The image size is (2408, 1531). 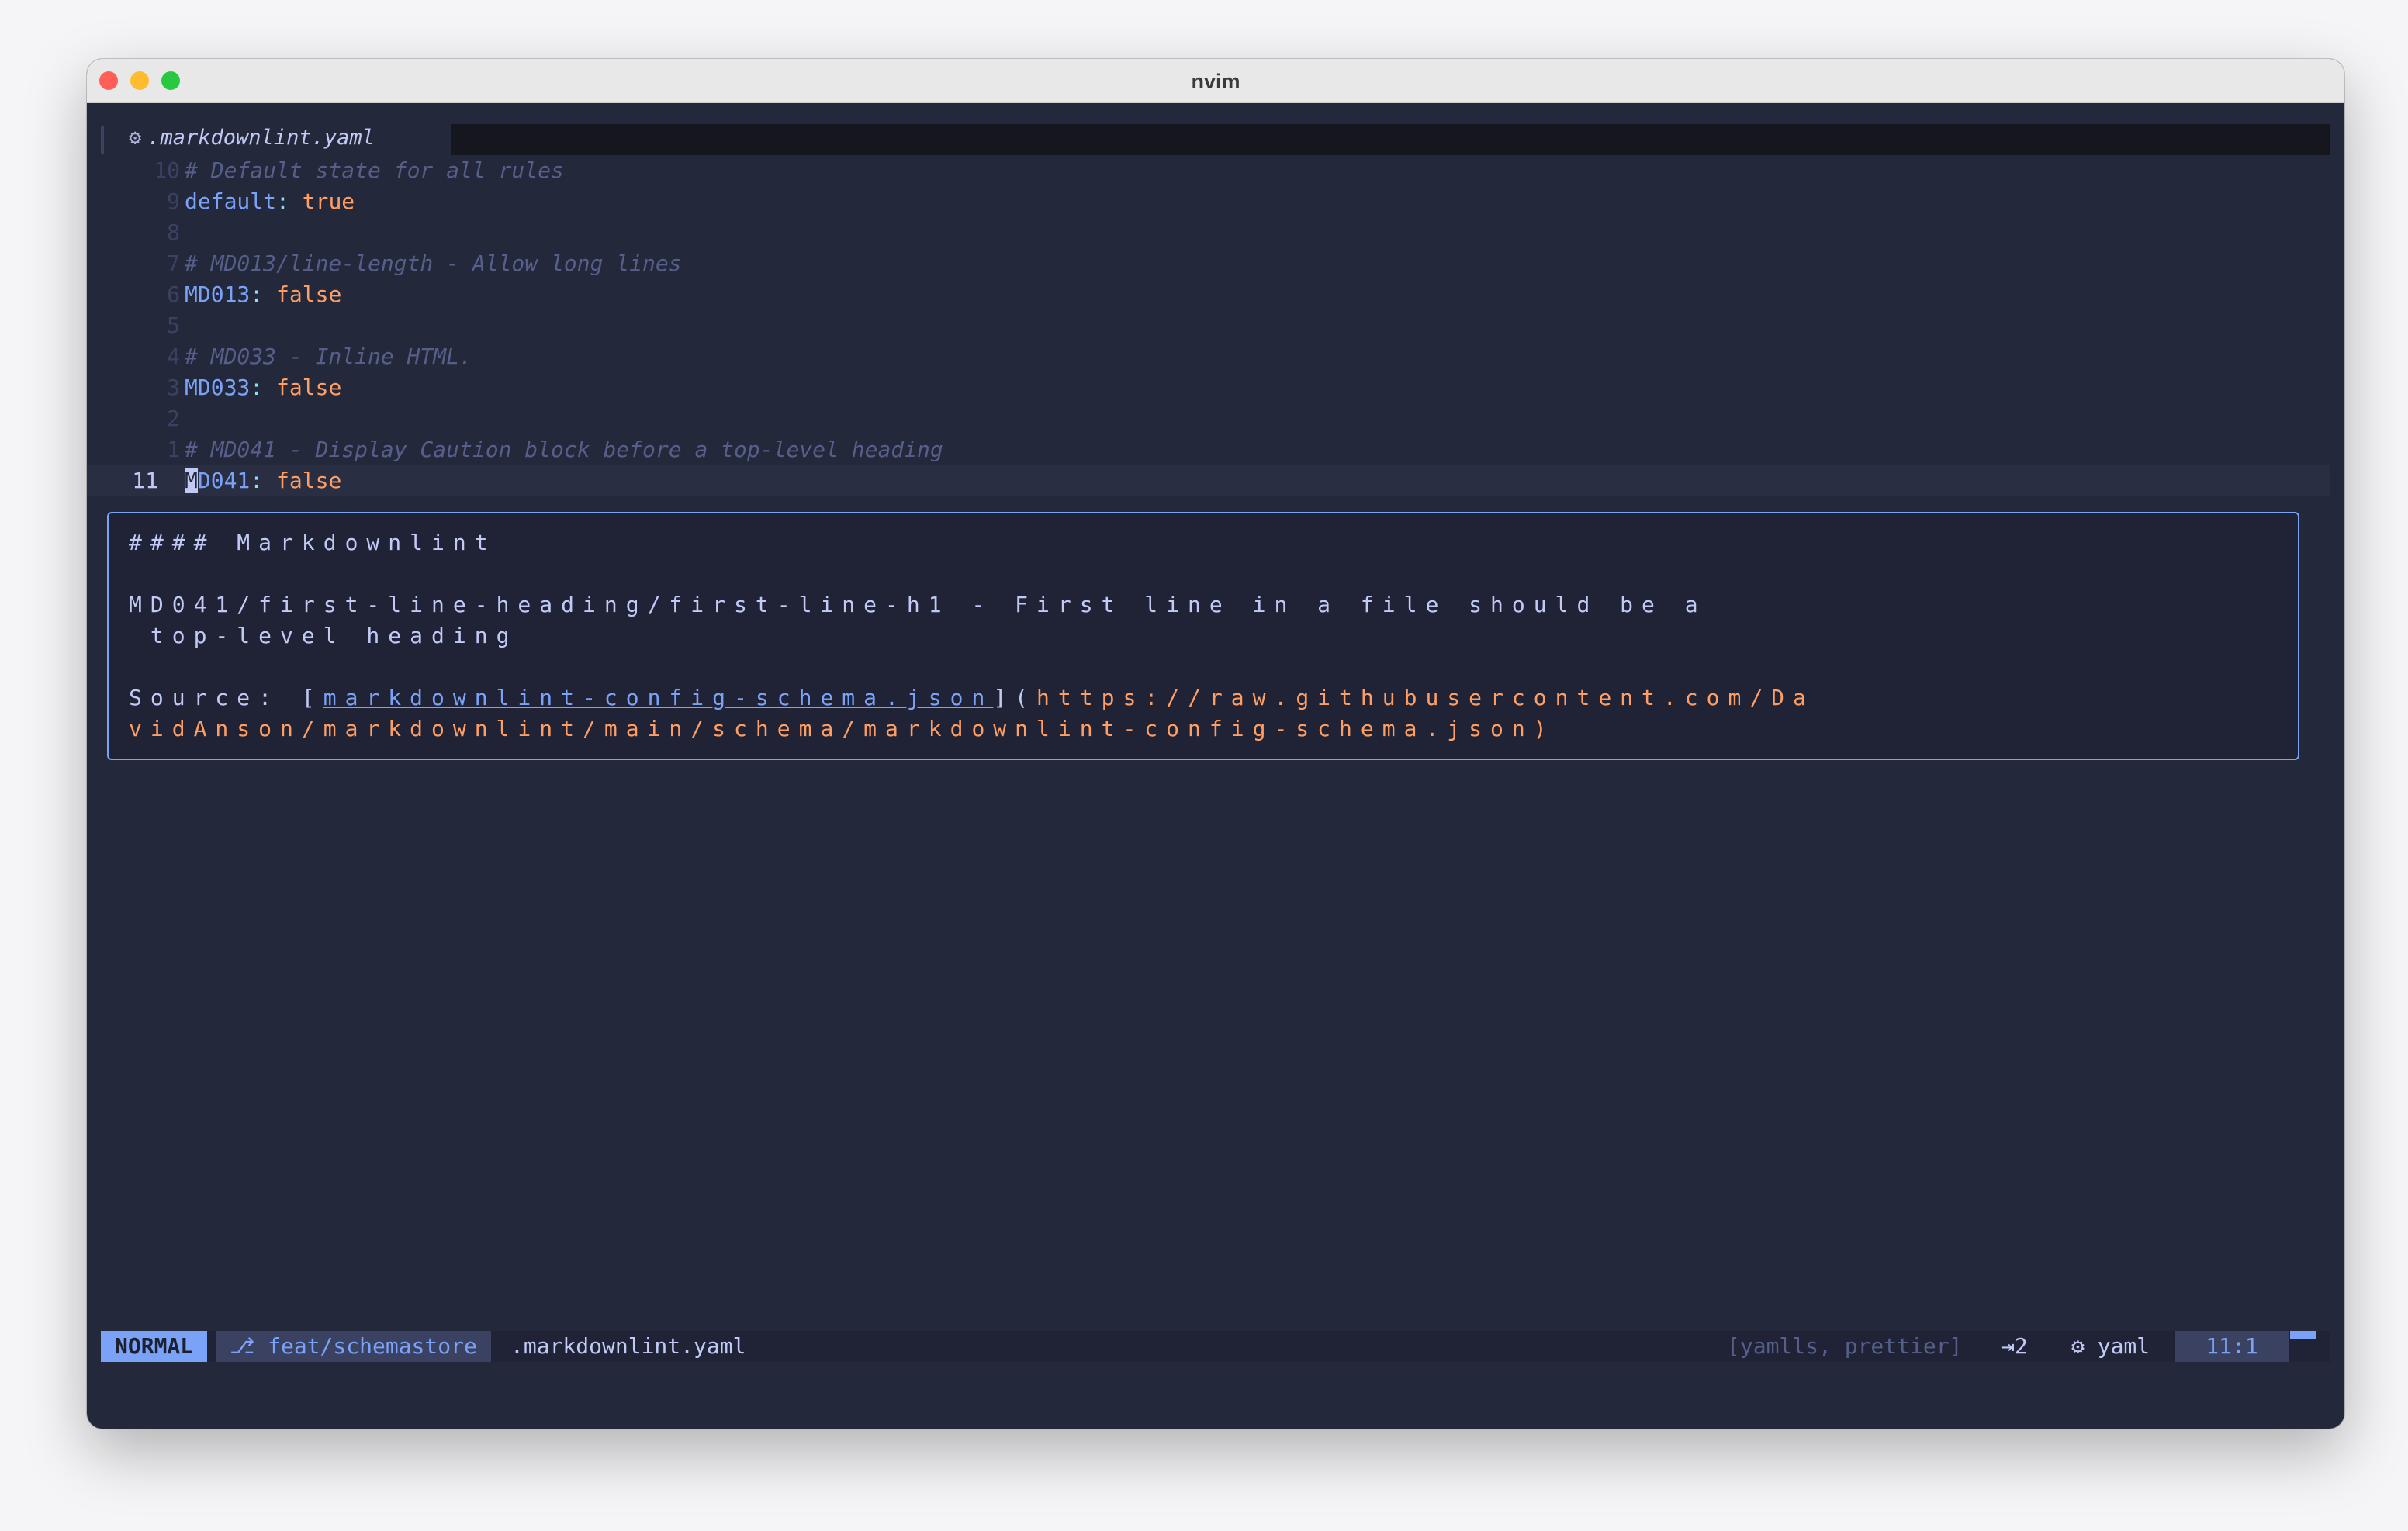 I want to click on code-line: 10 # Default state for all rules, so click(x=1215, y=170).